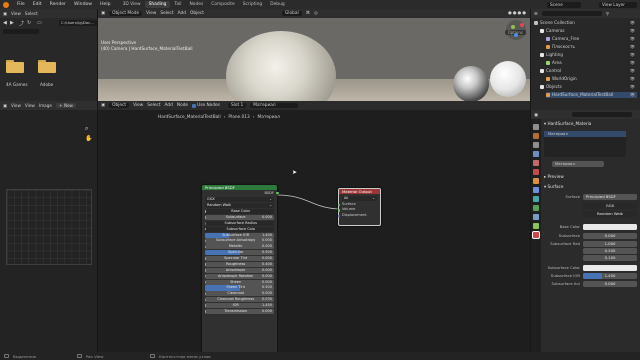 The image size is (640, 360). I want to click on slot-dropdown: Slot 1, so click(237, 105).